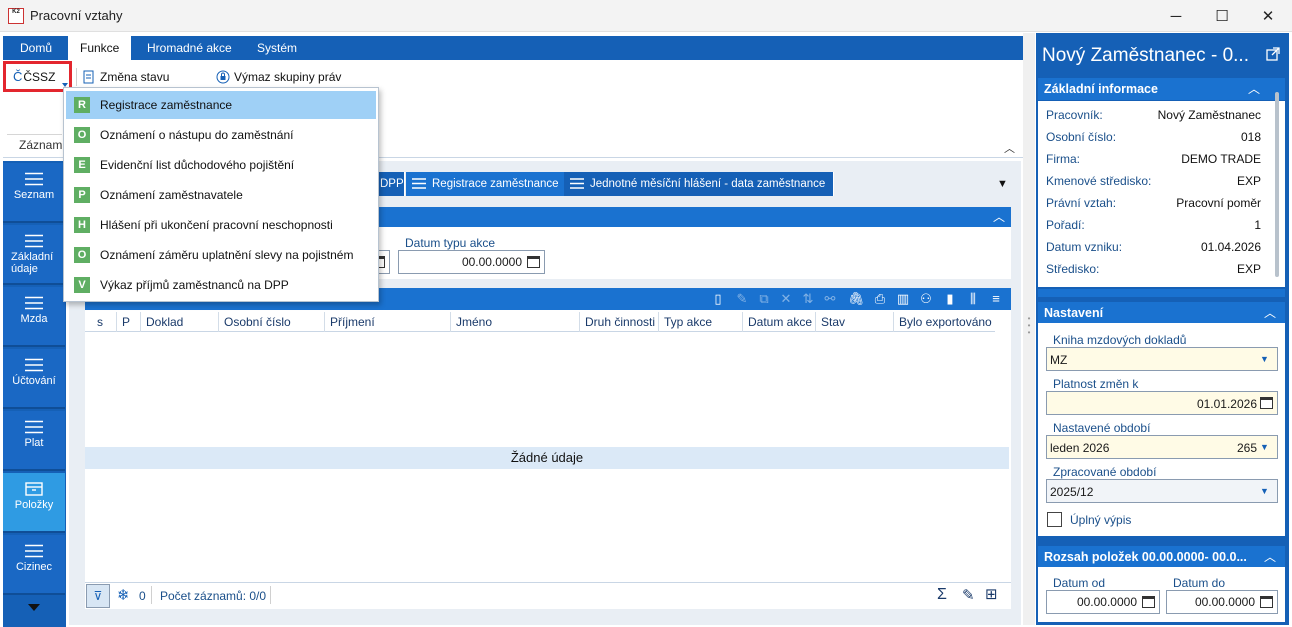 The width and height of the screenshot is (1292, 627). Describe the element at coordinates (514, 322) in the screenshot. I see `column-header: Jméno` at that location.